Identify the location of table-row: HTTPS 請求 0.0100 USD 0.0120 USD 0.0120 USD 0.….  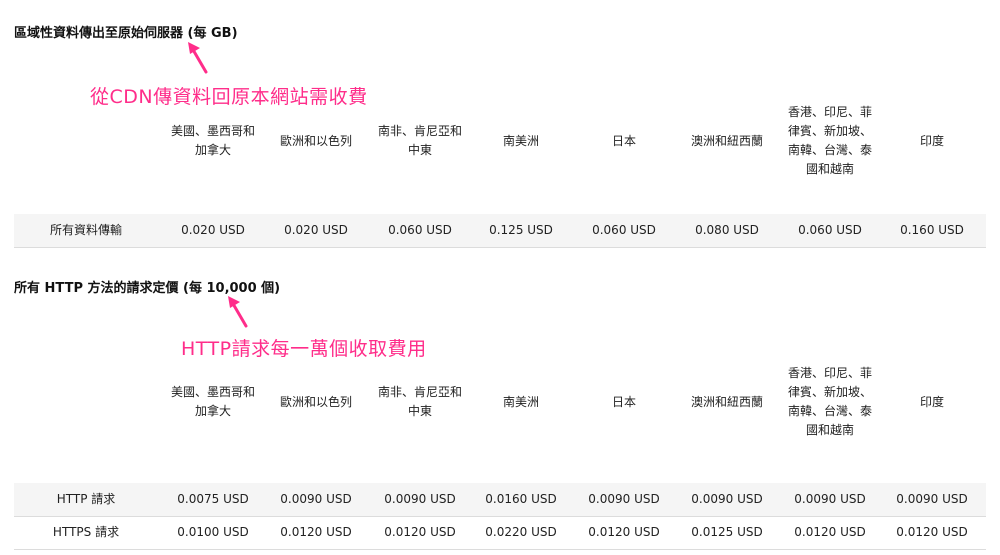
(500, 533).